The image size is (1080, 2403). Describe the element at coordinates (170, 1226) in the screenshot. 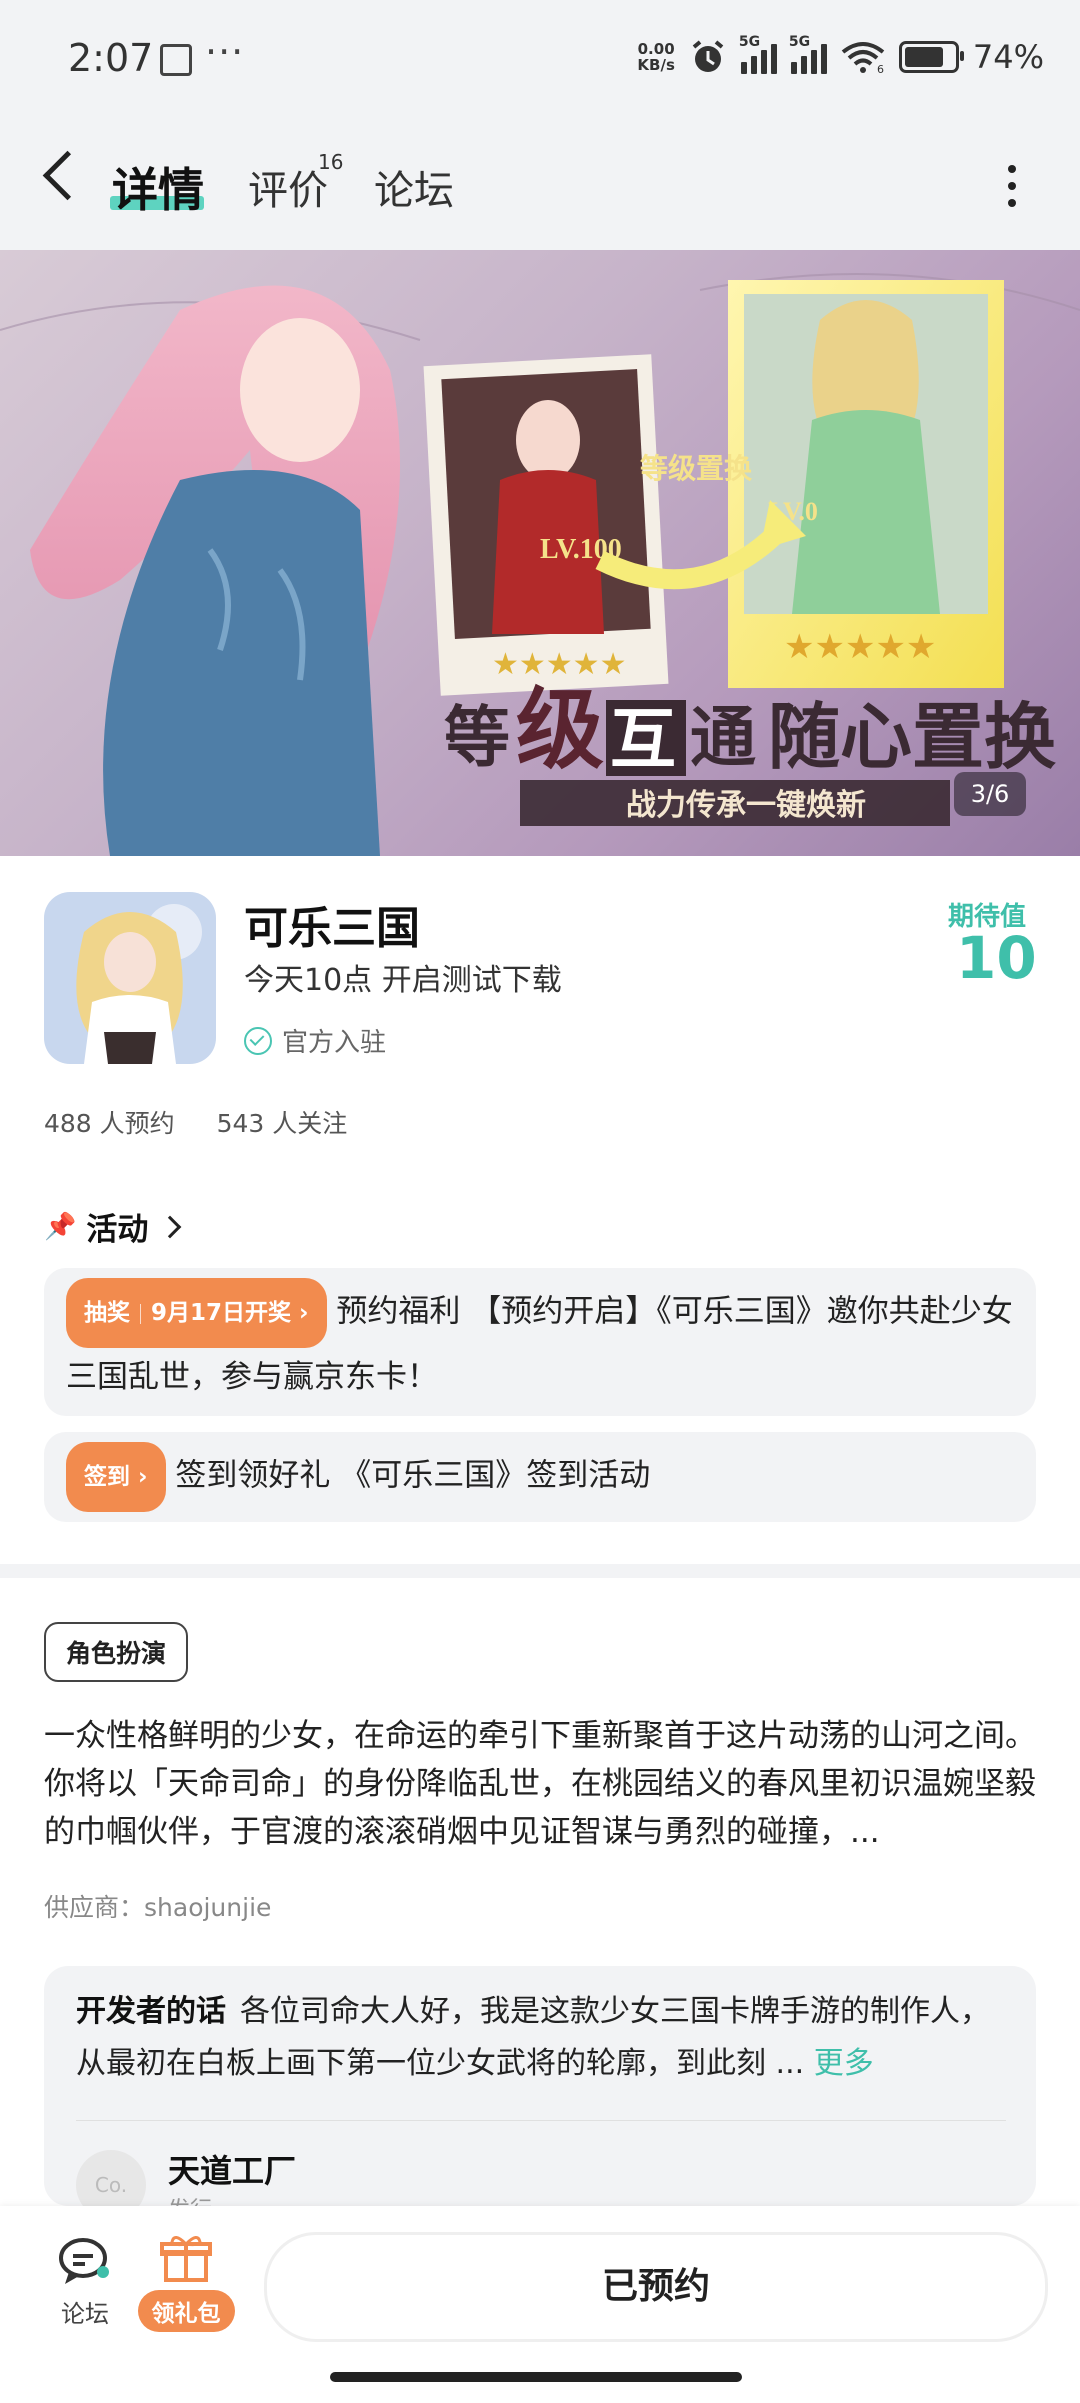

I see `chevron-right-icon` at that location.